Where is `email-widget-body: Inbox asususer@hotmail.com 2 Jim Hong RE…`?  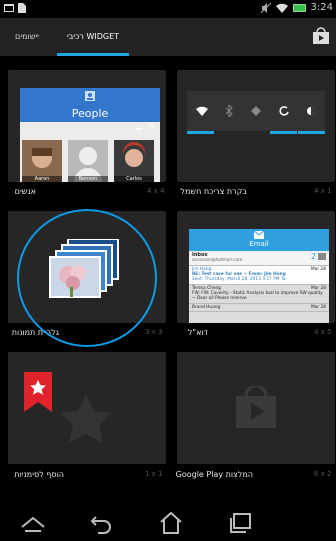 email-widget-body: Inbox asususer@hotmail.com 2 Jim Hong RE… is located at coordinates (259, 287).